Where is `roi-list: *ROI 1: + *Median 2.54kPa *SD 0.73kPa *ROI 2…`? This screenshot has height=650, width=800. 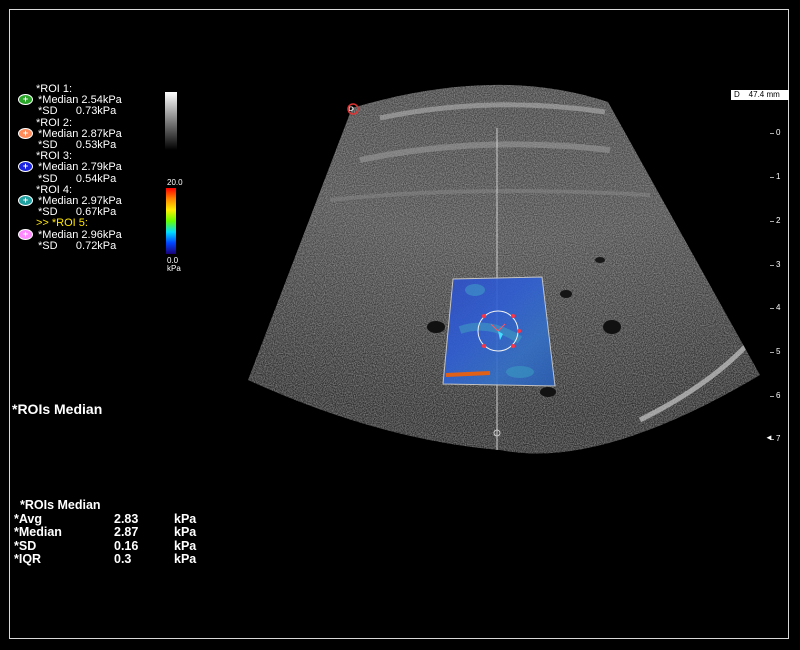 roi-list: *ROI 1: + *Median 2.54kPa *SD 0.73kPa *ROI 2… is located at coordinates (98, 167).